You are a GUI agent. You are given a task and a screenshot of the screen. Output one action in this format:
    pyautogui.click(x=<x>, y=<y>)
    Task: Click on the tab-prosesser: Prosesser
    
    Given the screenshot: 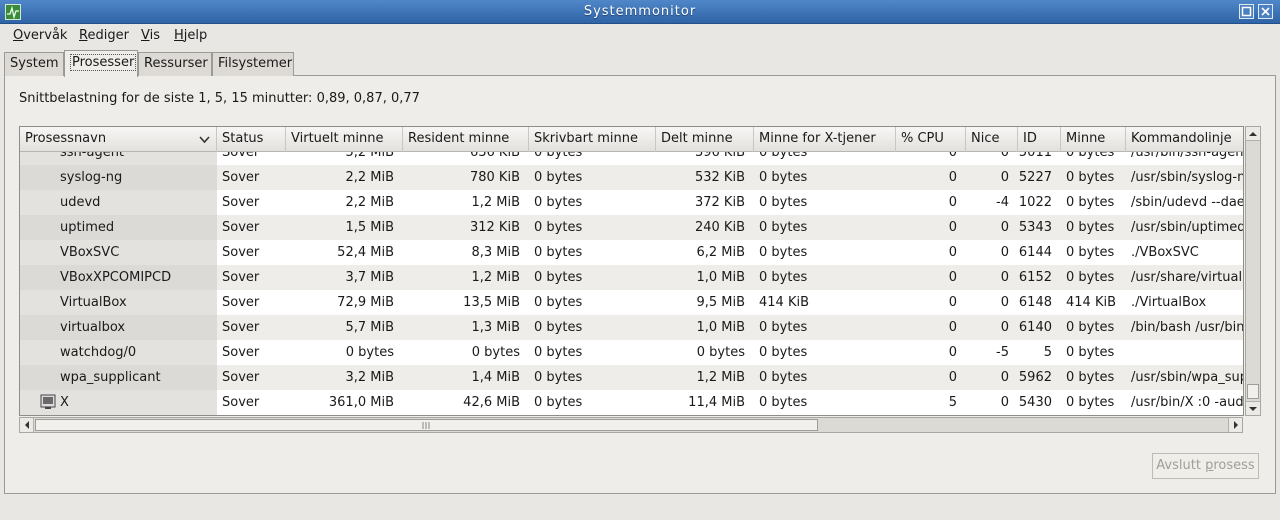 What is the action you would take?
    pyautogui.click(x=101, y=63)
    